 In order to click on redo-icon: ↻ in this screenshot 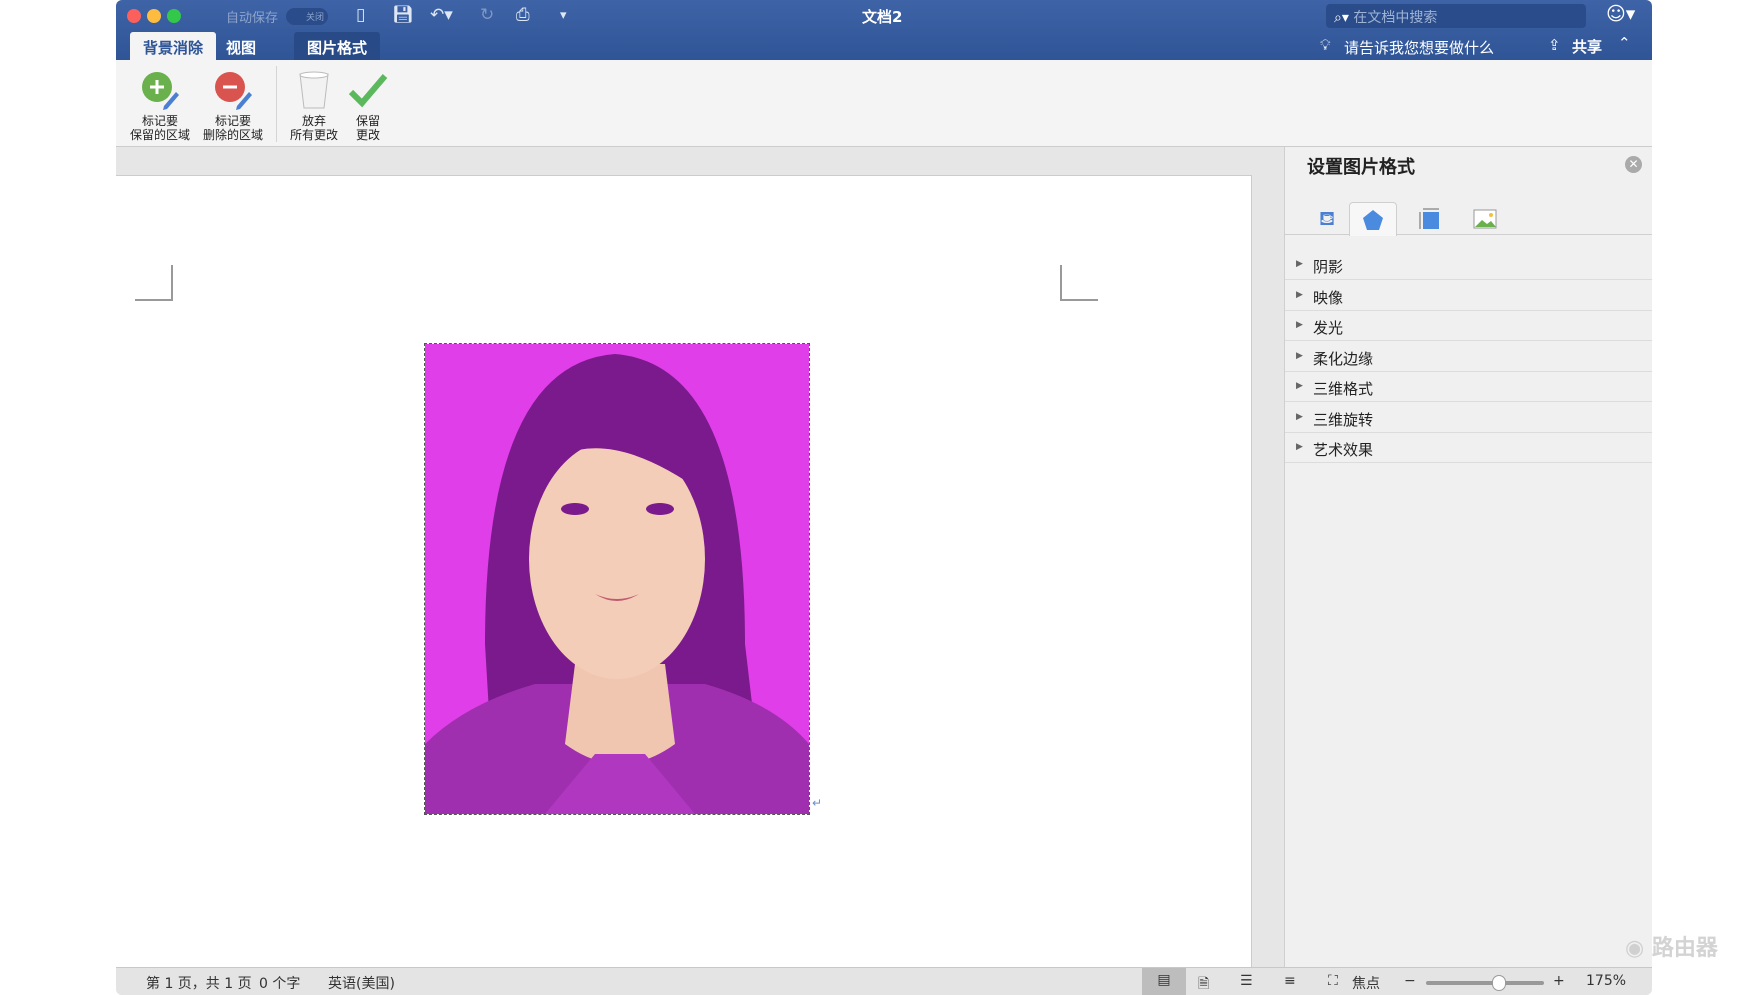, I will do `click(487, 15)`.